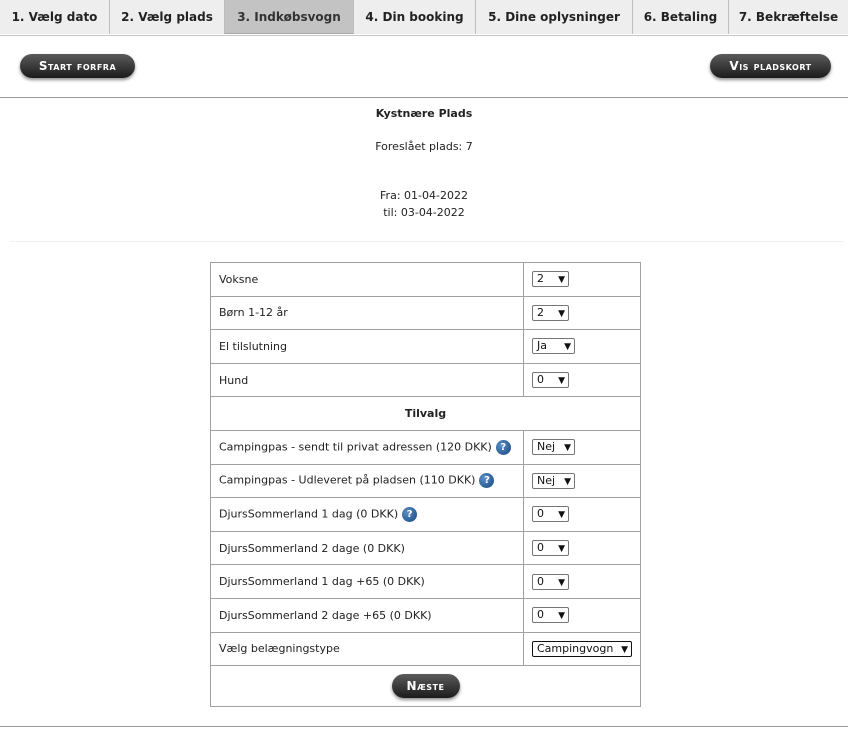 This screenshot has height=731, width=848. I want to click on adults-select: 2 ▼, so click(550, 279).